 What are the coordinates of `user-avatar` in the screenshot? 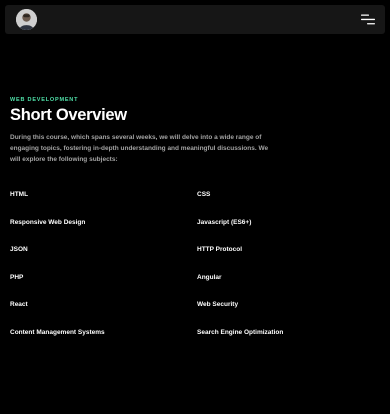 It's located at (26, 19).